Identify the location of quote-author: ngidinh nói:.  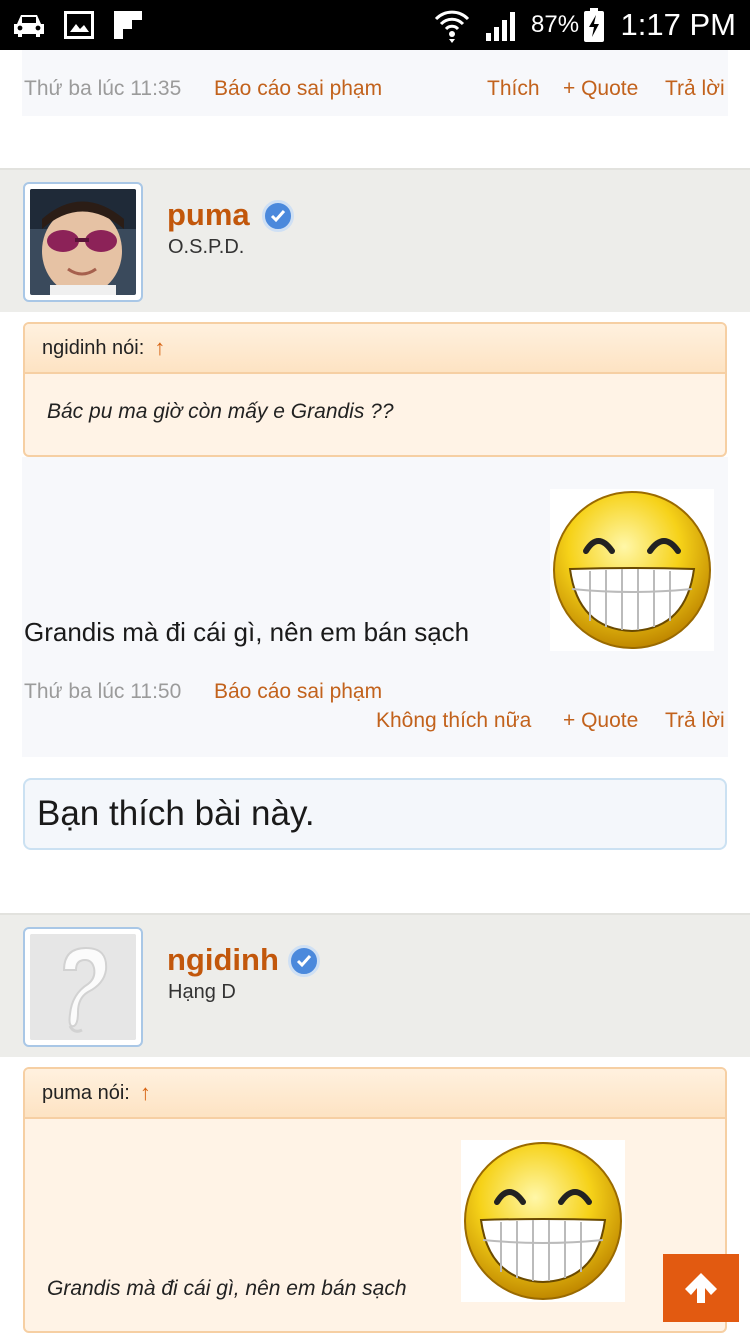
(93, 347).